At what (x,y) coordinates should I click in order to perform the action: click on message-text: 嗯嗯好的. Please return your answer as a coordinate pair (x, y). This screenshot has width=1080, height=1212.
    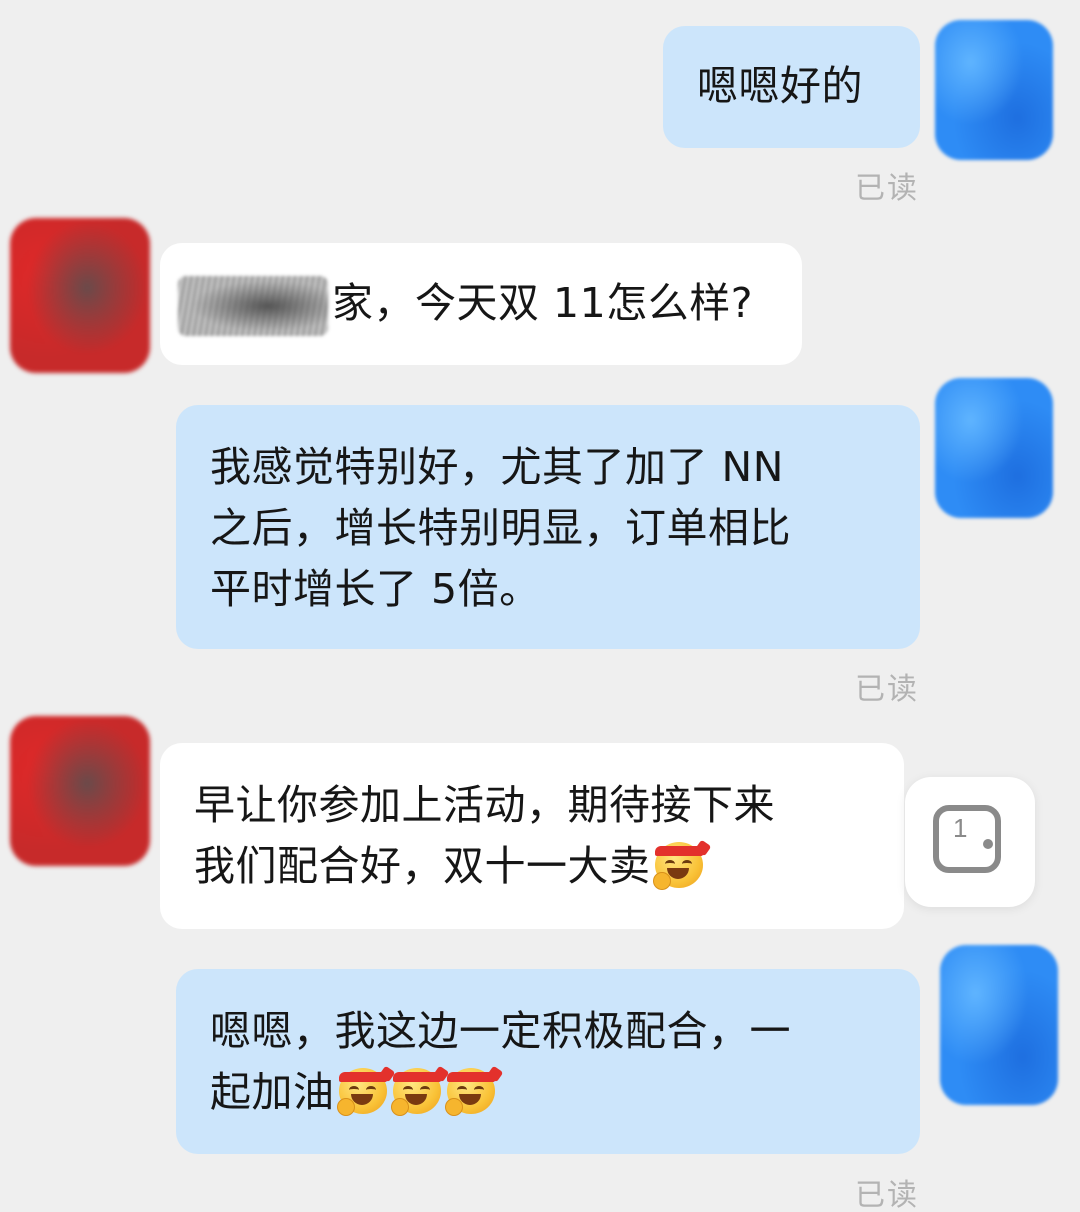
    Looking at the image, I should click on (780, 86).